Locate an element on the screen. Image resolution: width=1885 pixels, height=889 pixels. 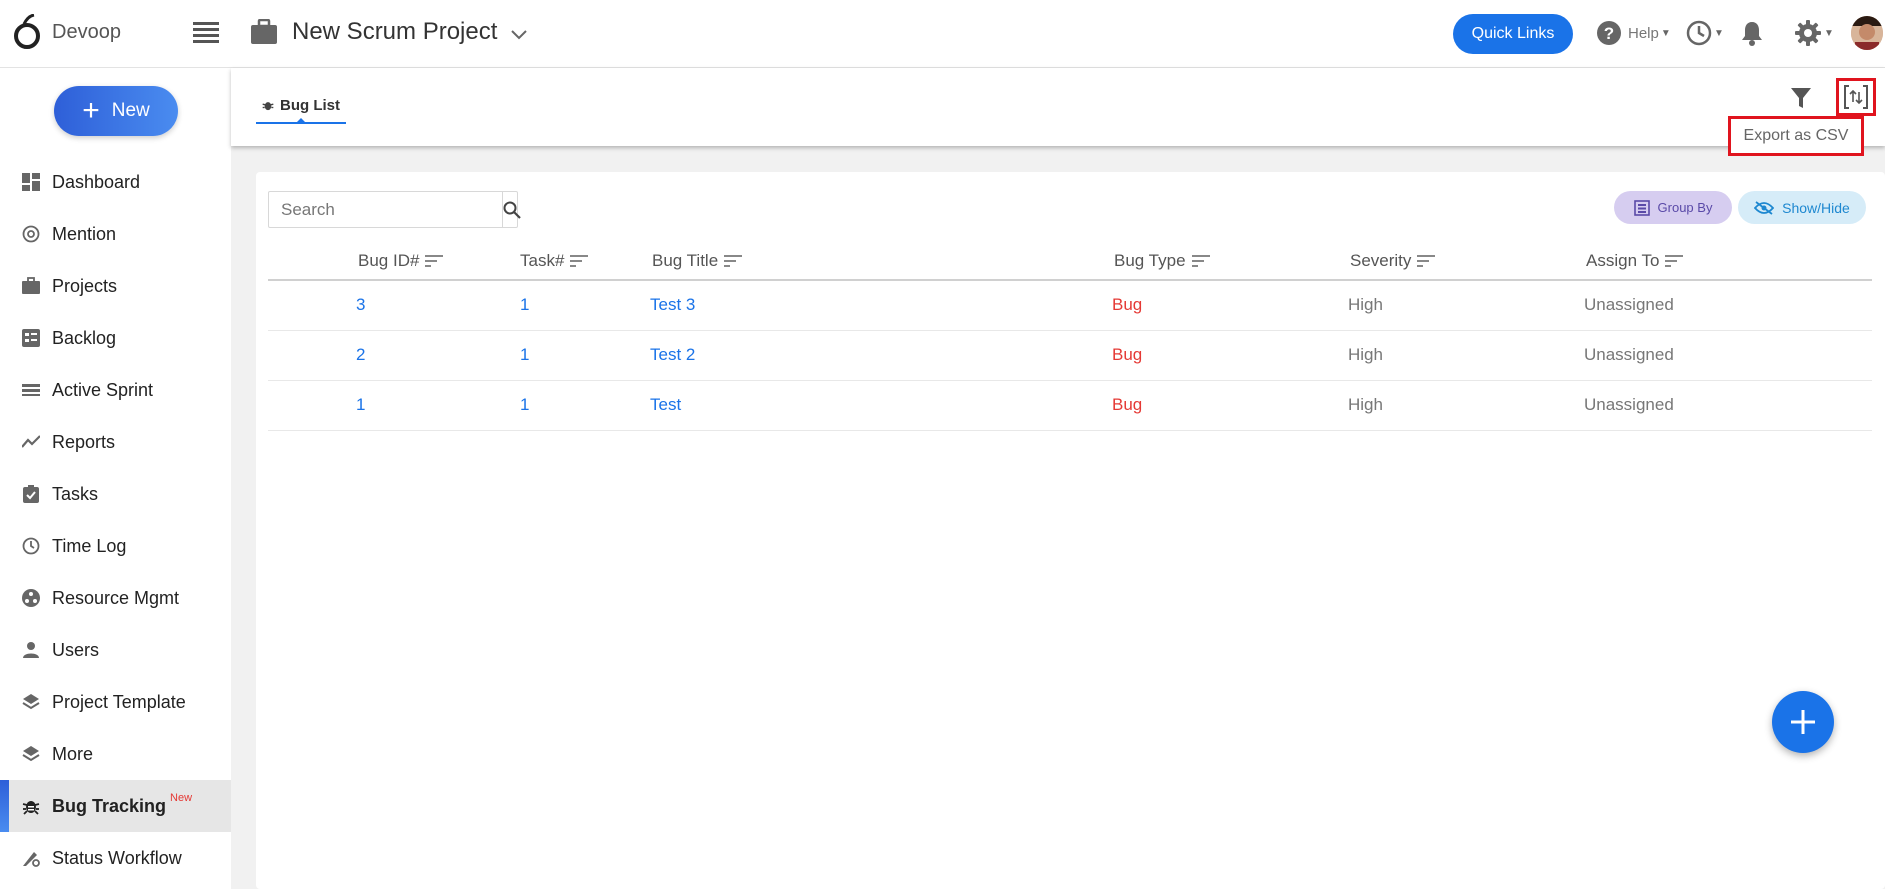
show-hide-button: Show/Hide is located at coordinates (1802, 207).